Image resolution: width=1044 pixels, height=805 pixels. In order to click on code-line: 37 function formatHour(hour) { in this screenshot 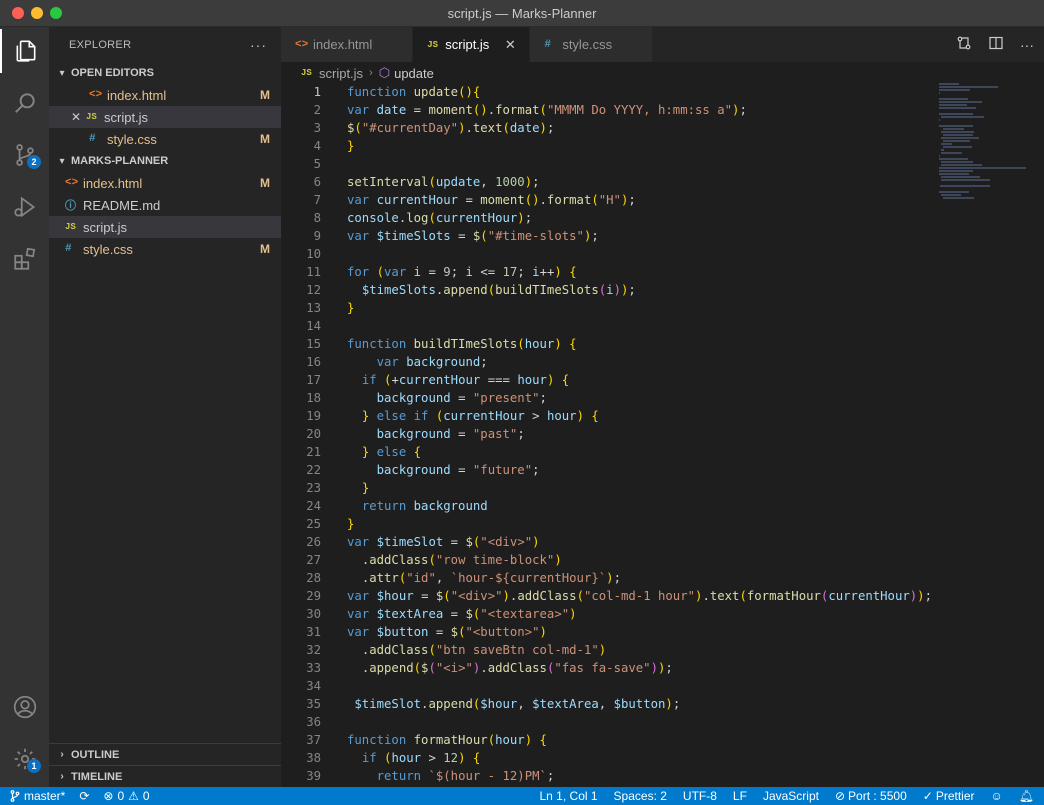, I will do `click(662, 740)`.